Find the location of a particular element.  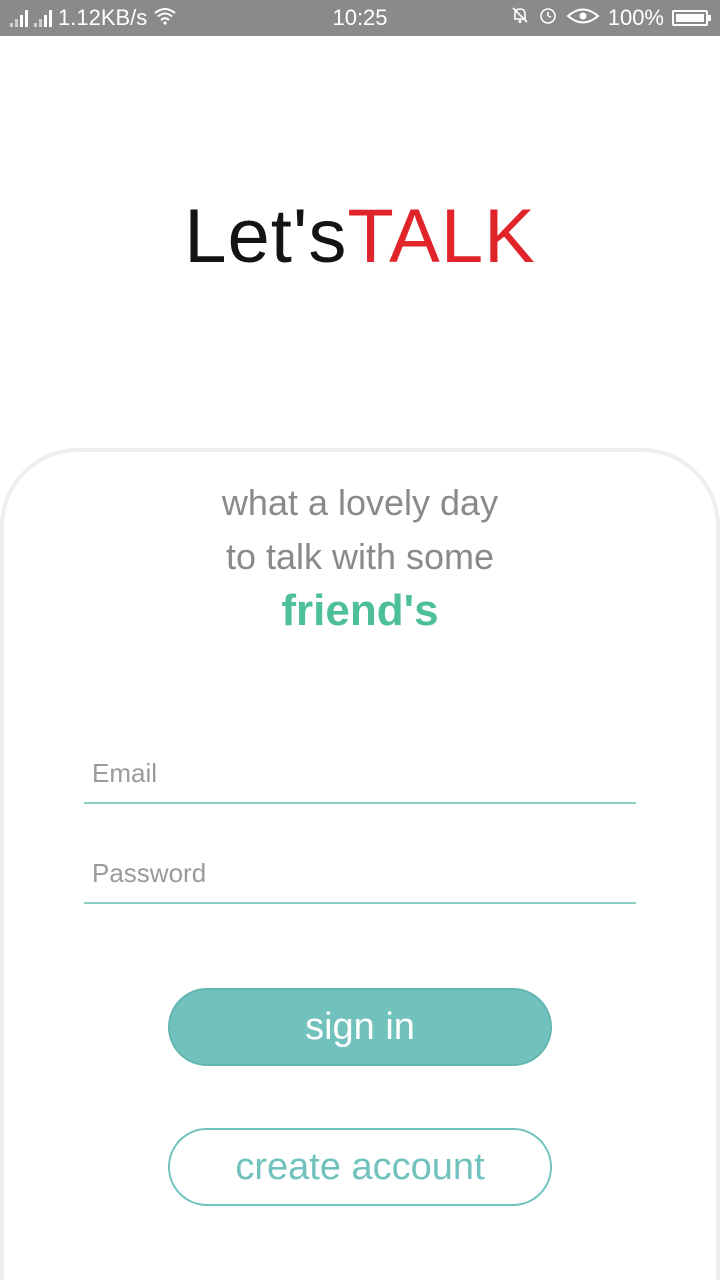

tagline-highlight: friend's is located at coordinates (360, 610).